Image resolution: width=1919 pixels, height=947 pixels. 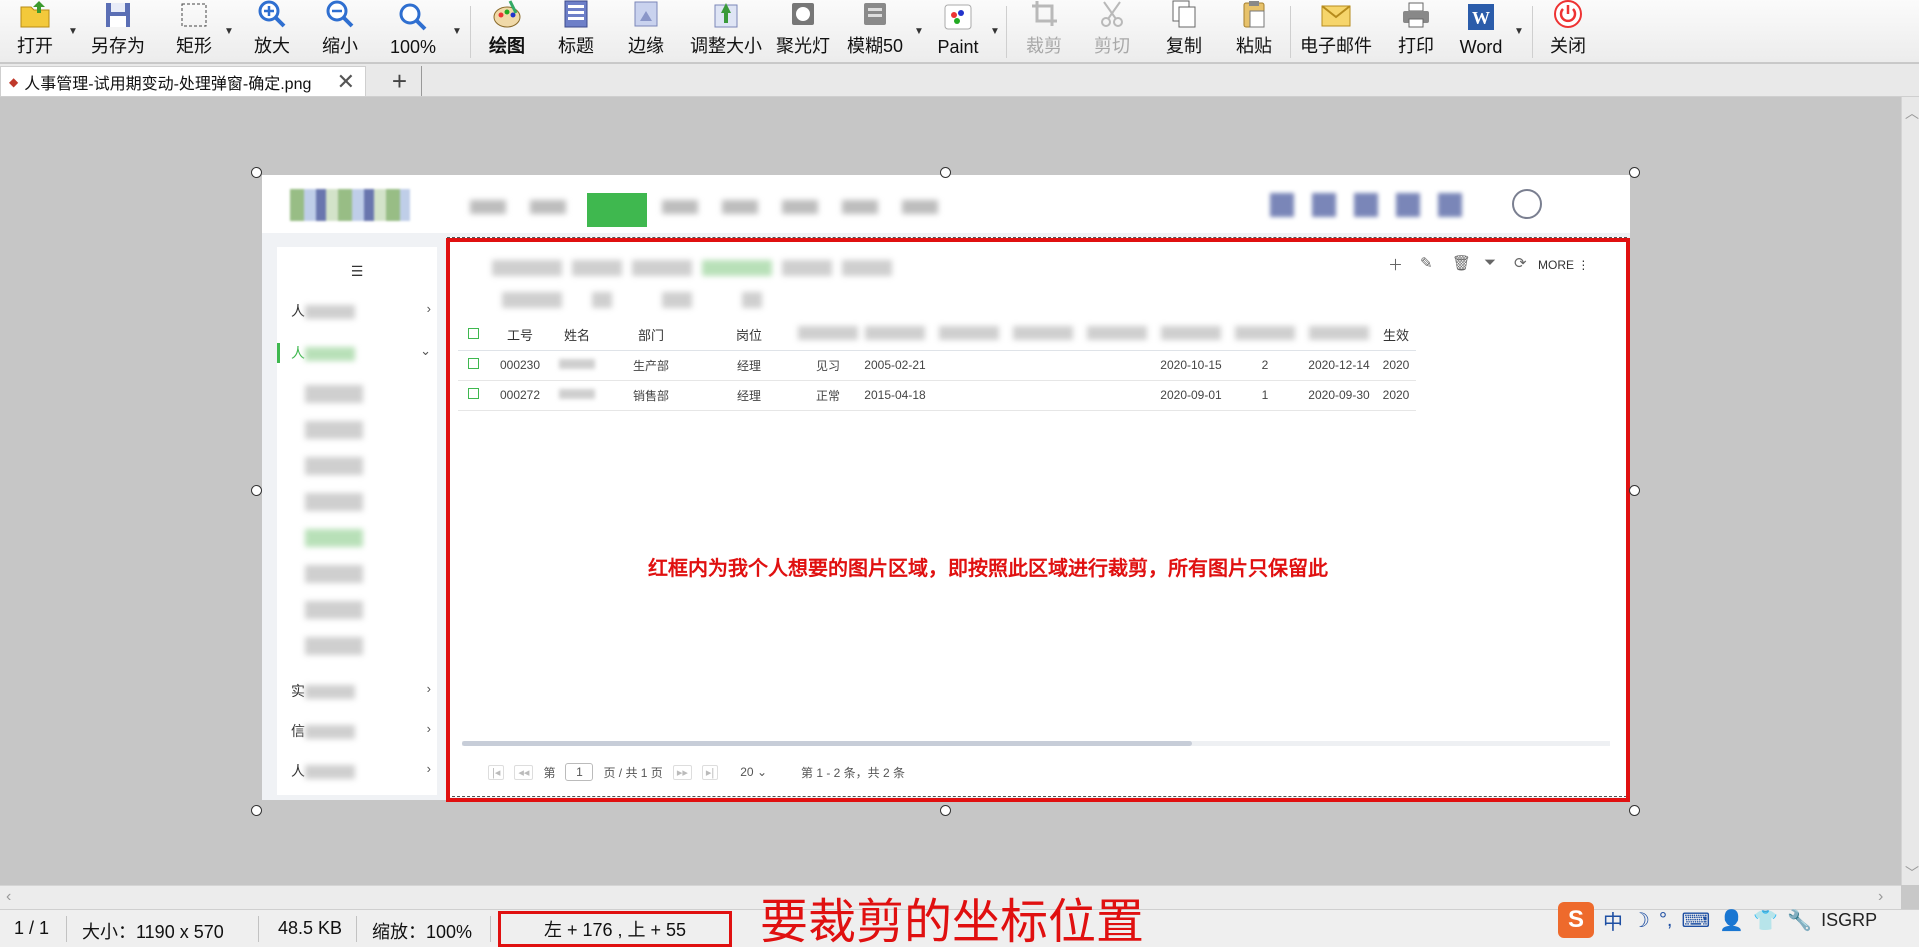 What do you see at coordinates (73, 31) in the screenshot?
I see `open-dropdown-icon: ▼` at bounding box center [73, 31].